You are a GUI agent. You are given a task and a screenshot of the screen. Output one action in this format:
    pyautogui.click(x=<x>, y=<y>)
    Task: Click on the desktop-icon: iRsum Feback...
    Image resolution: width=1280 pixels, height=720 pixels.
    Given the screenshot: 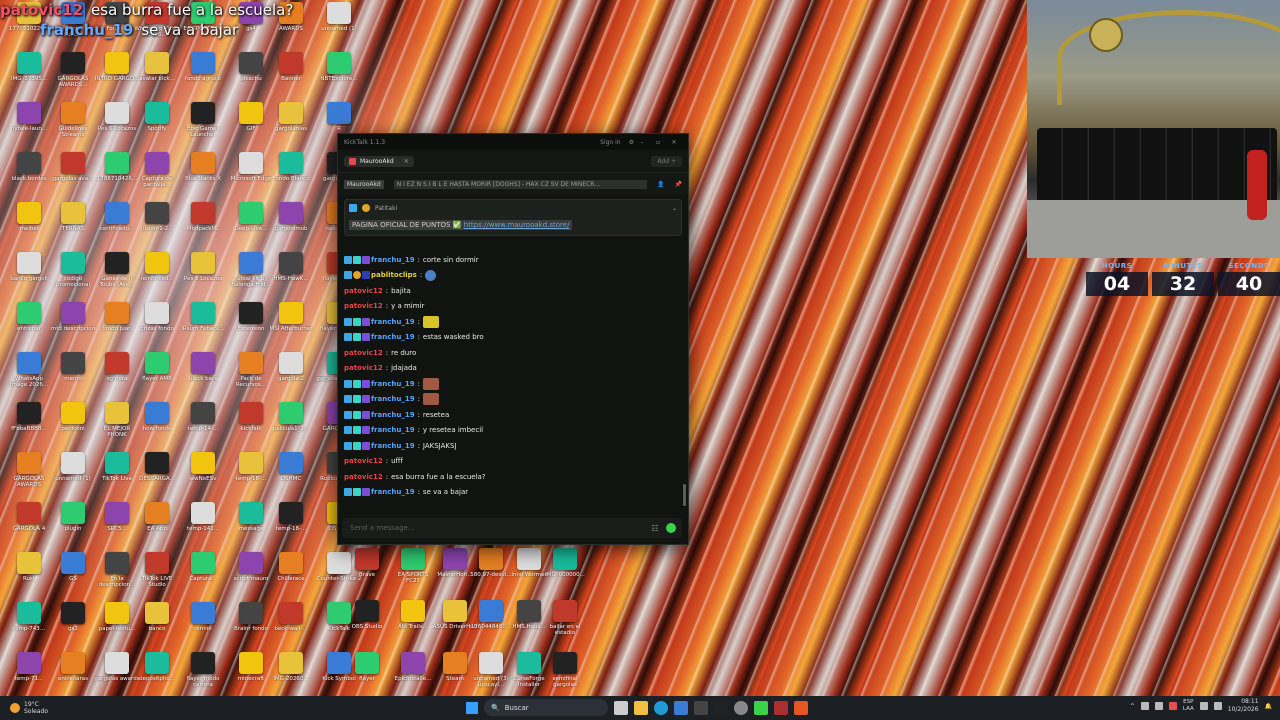 What is the action you would take?
    pyautogui.click(x=203, y=327)
    